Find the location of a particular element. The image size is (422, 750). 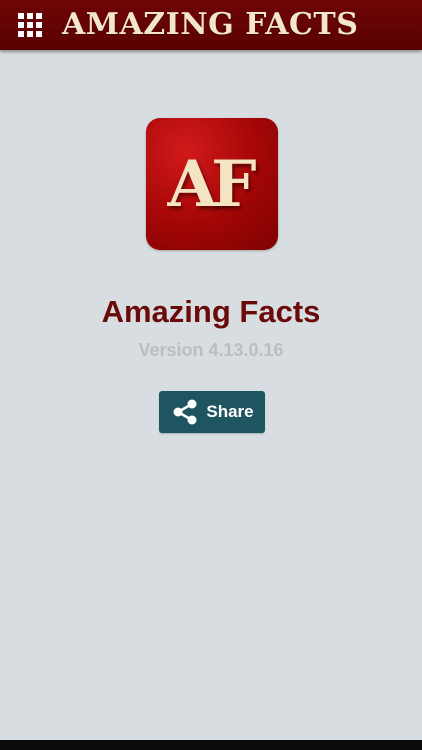

share-icon is located at coordinates (185, 412).